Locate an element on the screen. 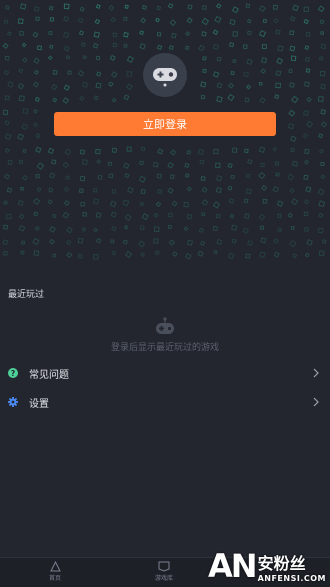 The height and width of the screenshot is (587, 330). watermark-logo: AN 安粉丝 ANFENSI.COM is located at coordinates (267, 566).